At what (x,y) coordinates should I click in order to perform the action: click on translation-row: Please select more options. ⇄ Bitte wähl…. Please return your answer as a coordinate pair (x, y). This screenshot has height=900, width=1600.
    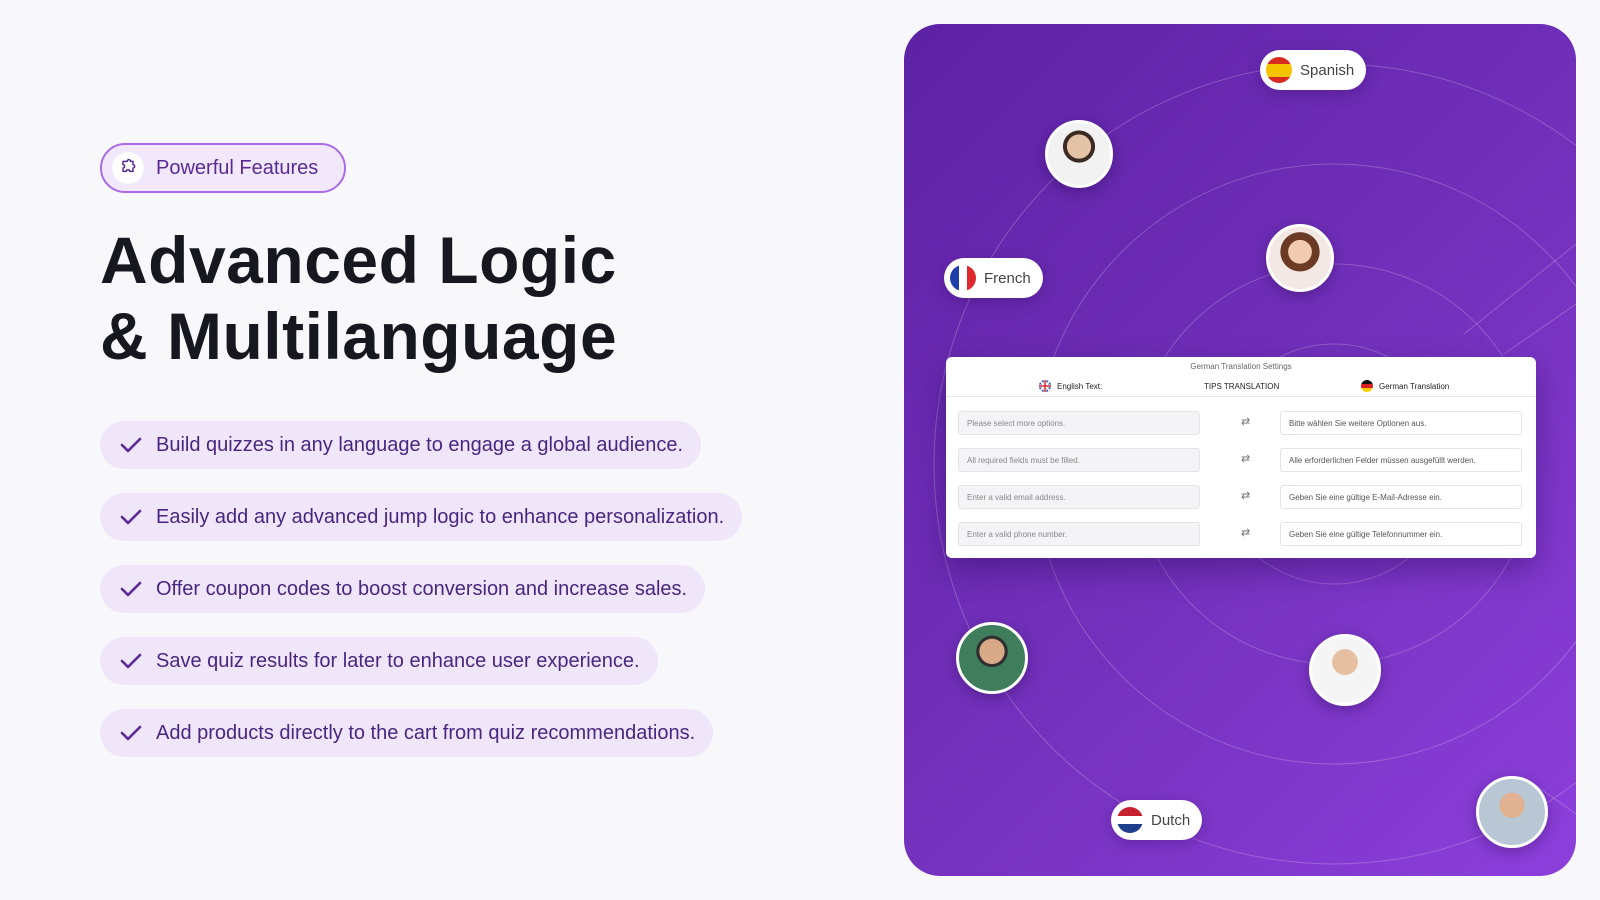
    Looking at the image, I should click on (1241, 423).